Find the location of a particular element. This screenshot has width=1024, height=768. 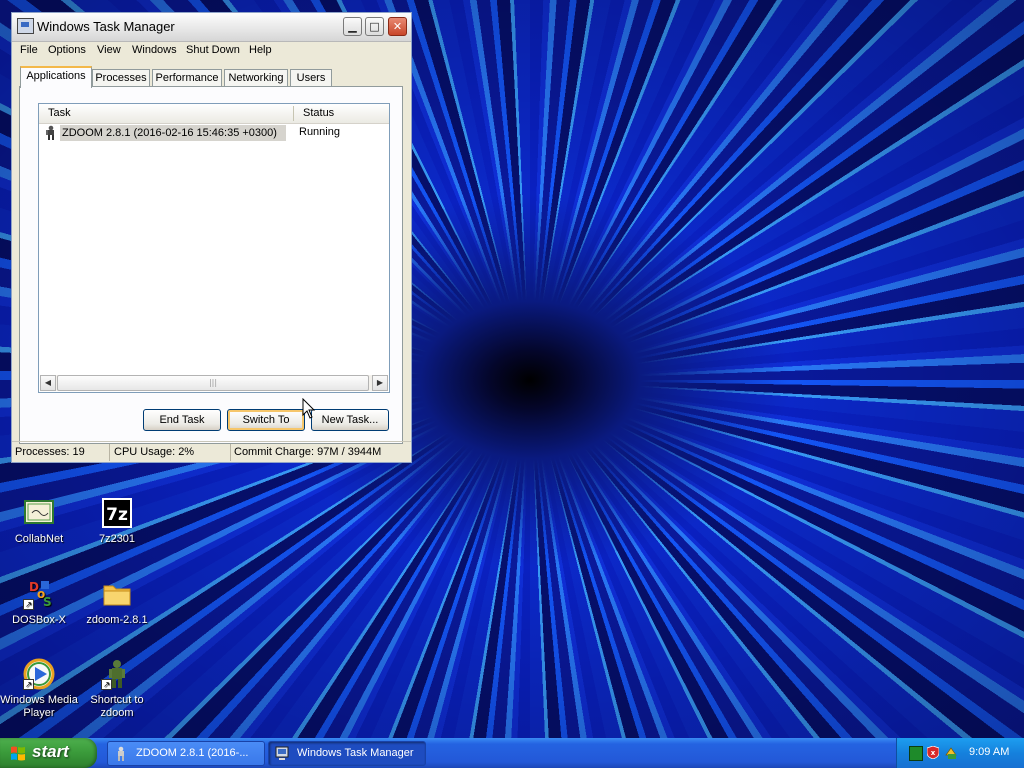

taskbar-button-task-manager: Windows Task Manager is located at coordinates (347, 753).